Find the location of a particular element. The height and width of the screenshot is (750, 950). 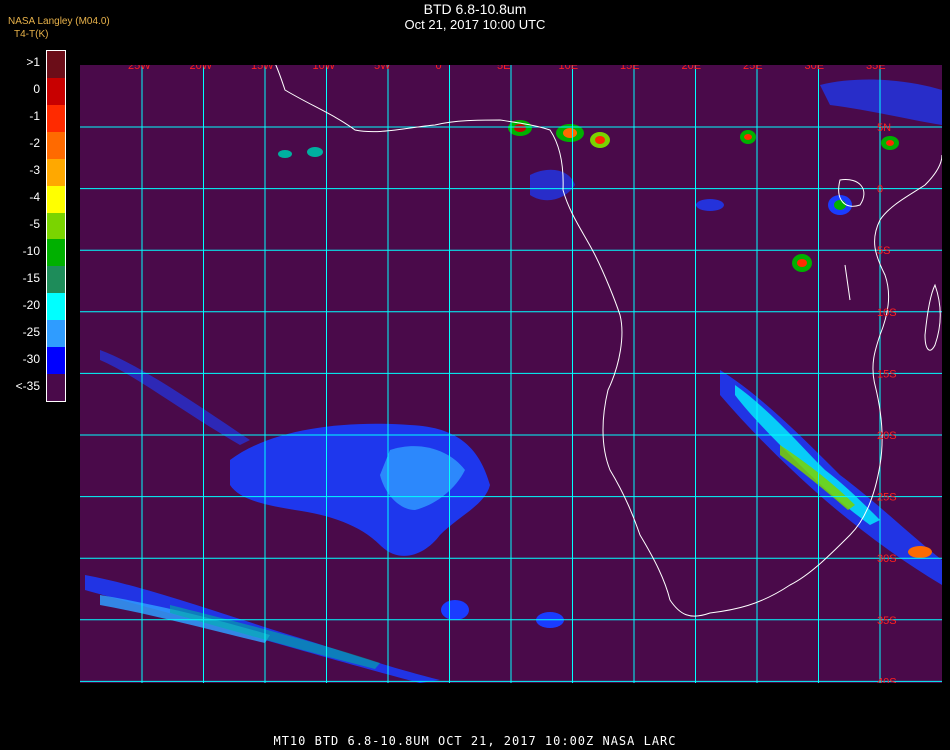

lat-label: 10S is located at coordinates (887, 313).